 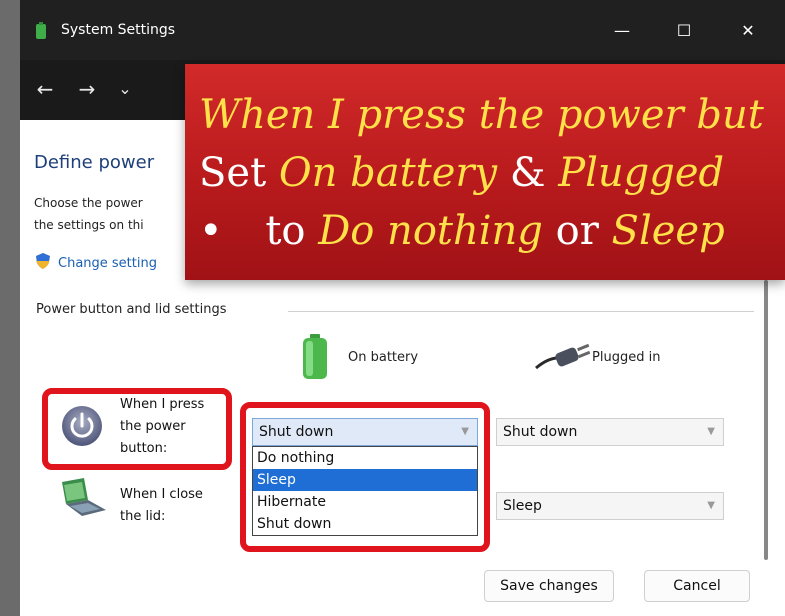 What do you see at coordinates (577, 231) in the screenshot?
I see `banner-or-text: or` at bounding box center [577, 231].